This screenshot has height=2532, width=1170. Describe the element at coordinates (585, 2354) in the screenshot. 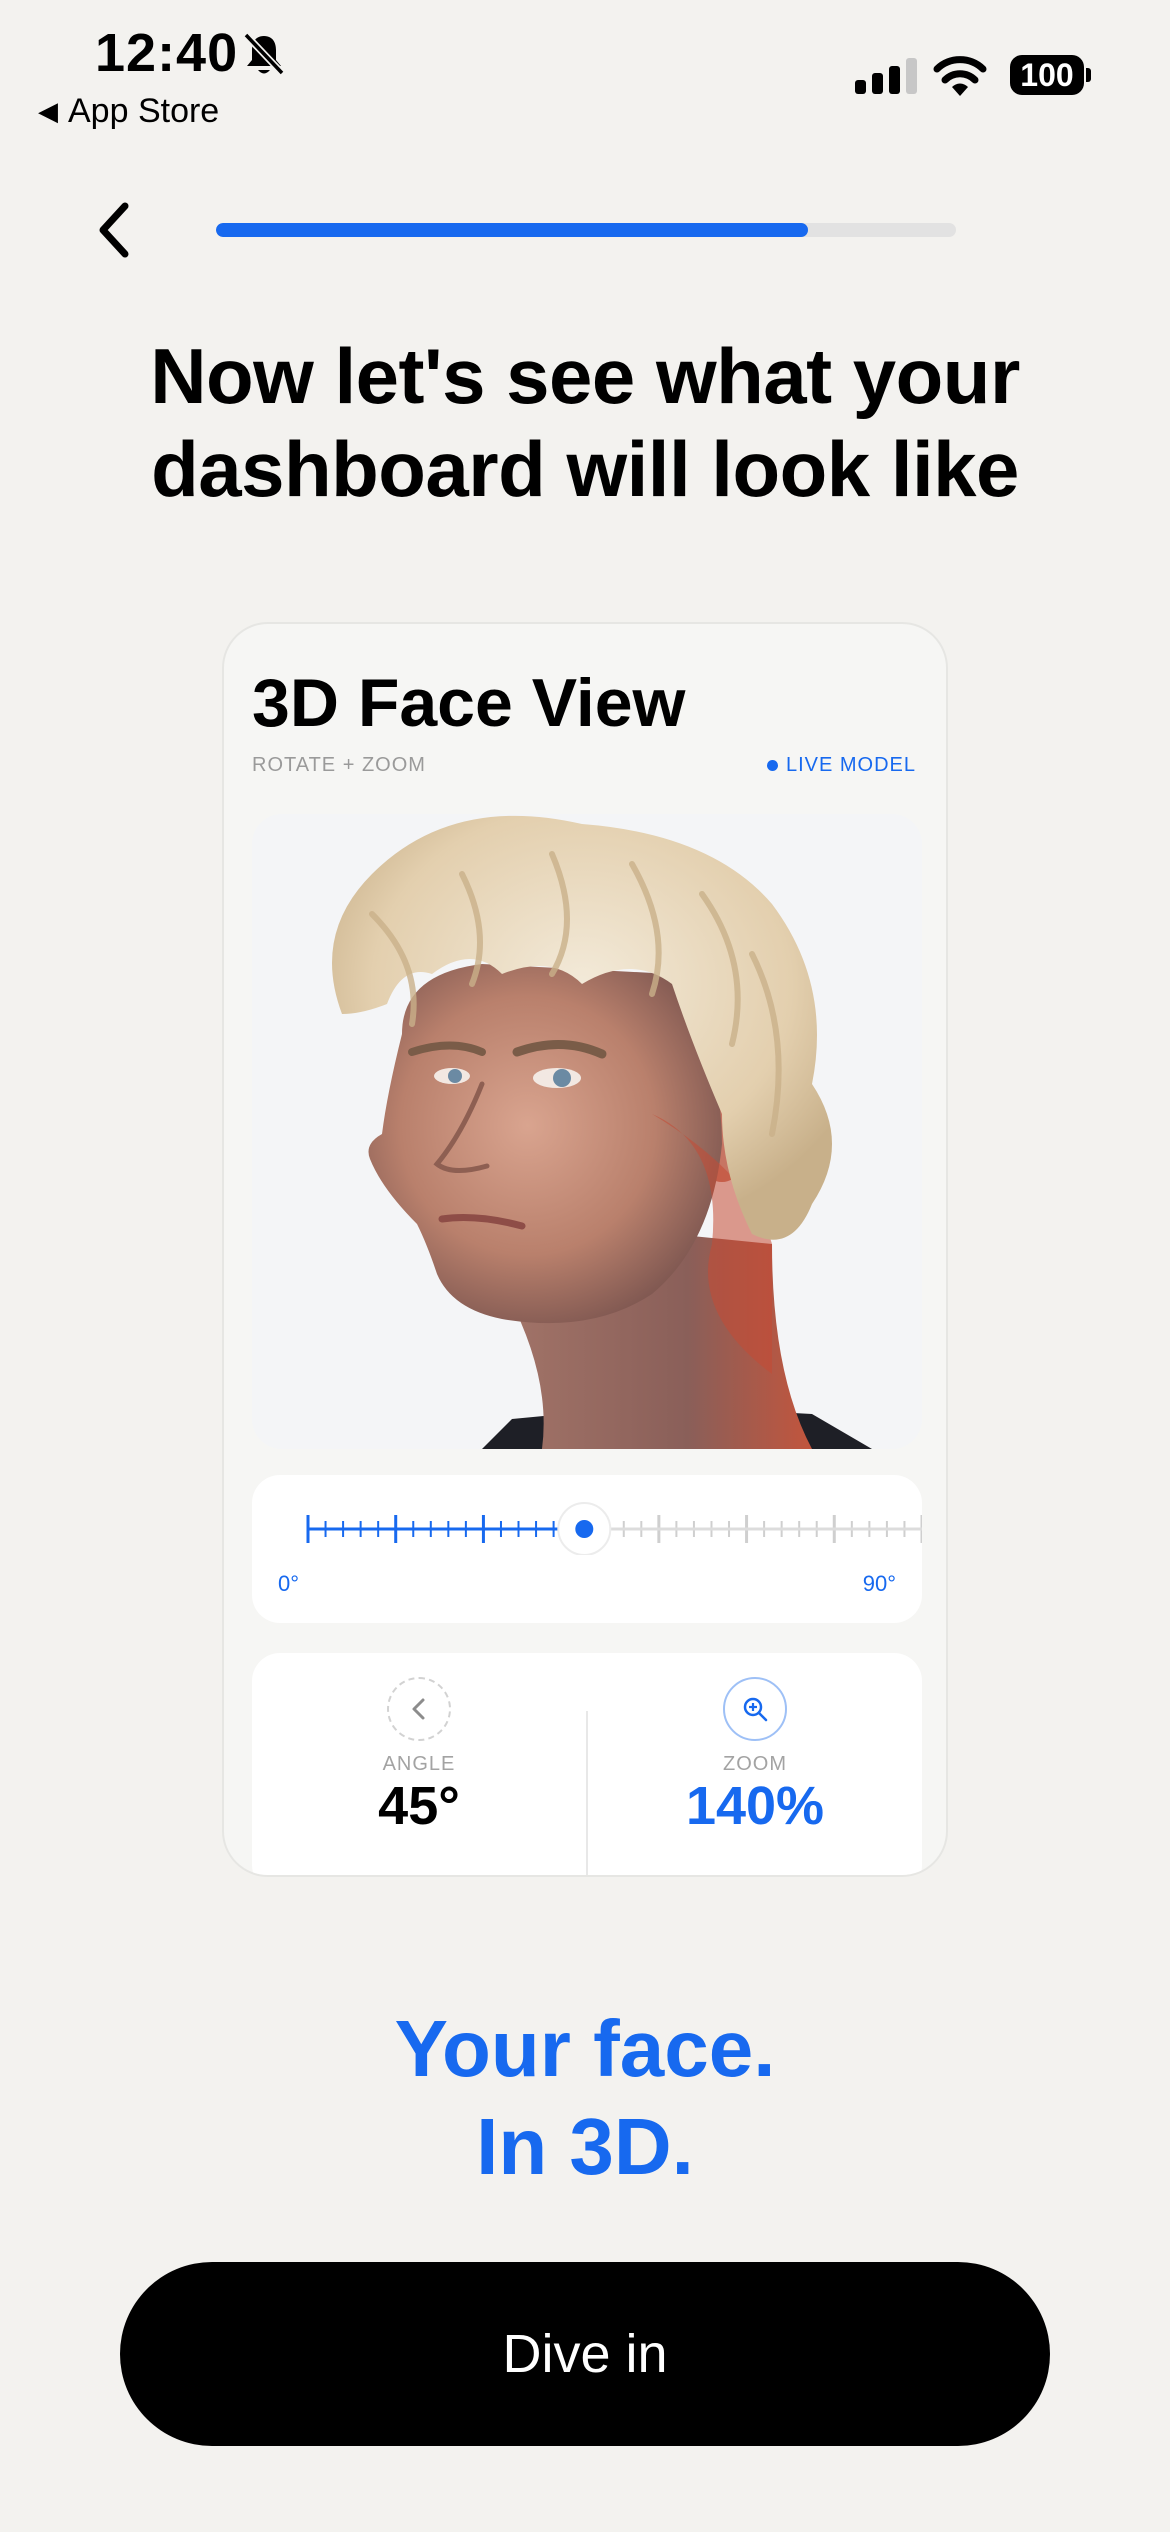

I see `dive-in-button: Dive in` at that location.